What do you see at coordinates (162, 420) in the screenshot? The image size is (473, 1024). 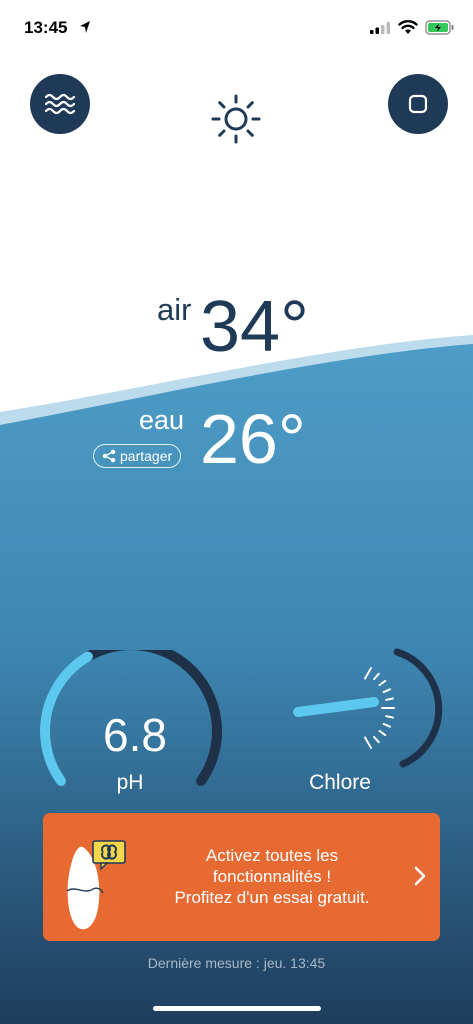 I see `water-label: eau` at bounding box center [162, 420].